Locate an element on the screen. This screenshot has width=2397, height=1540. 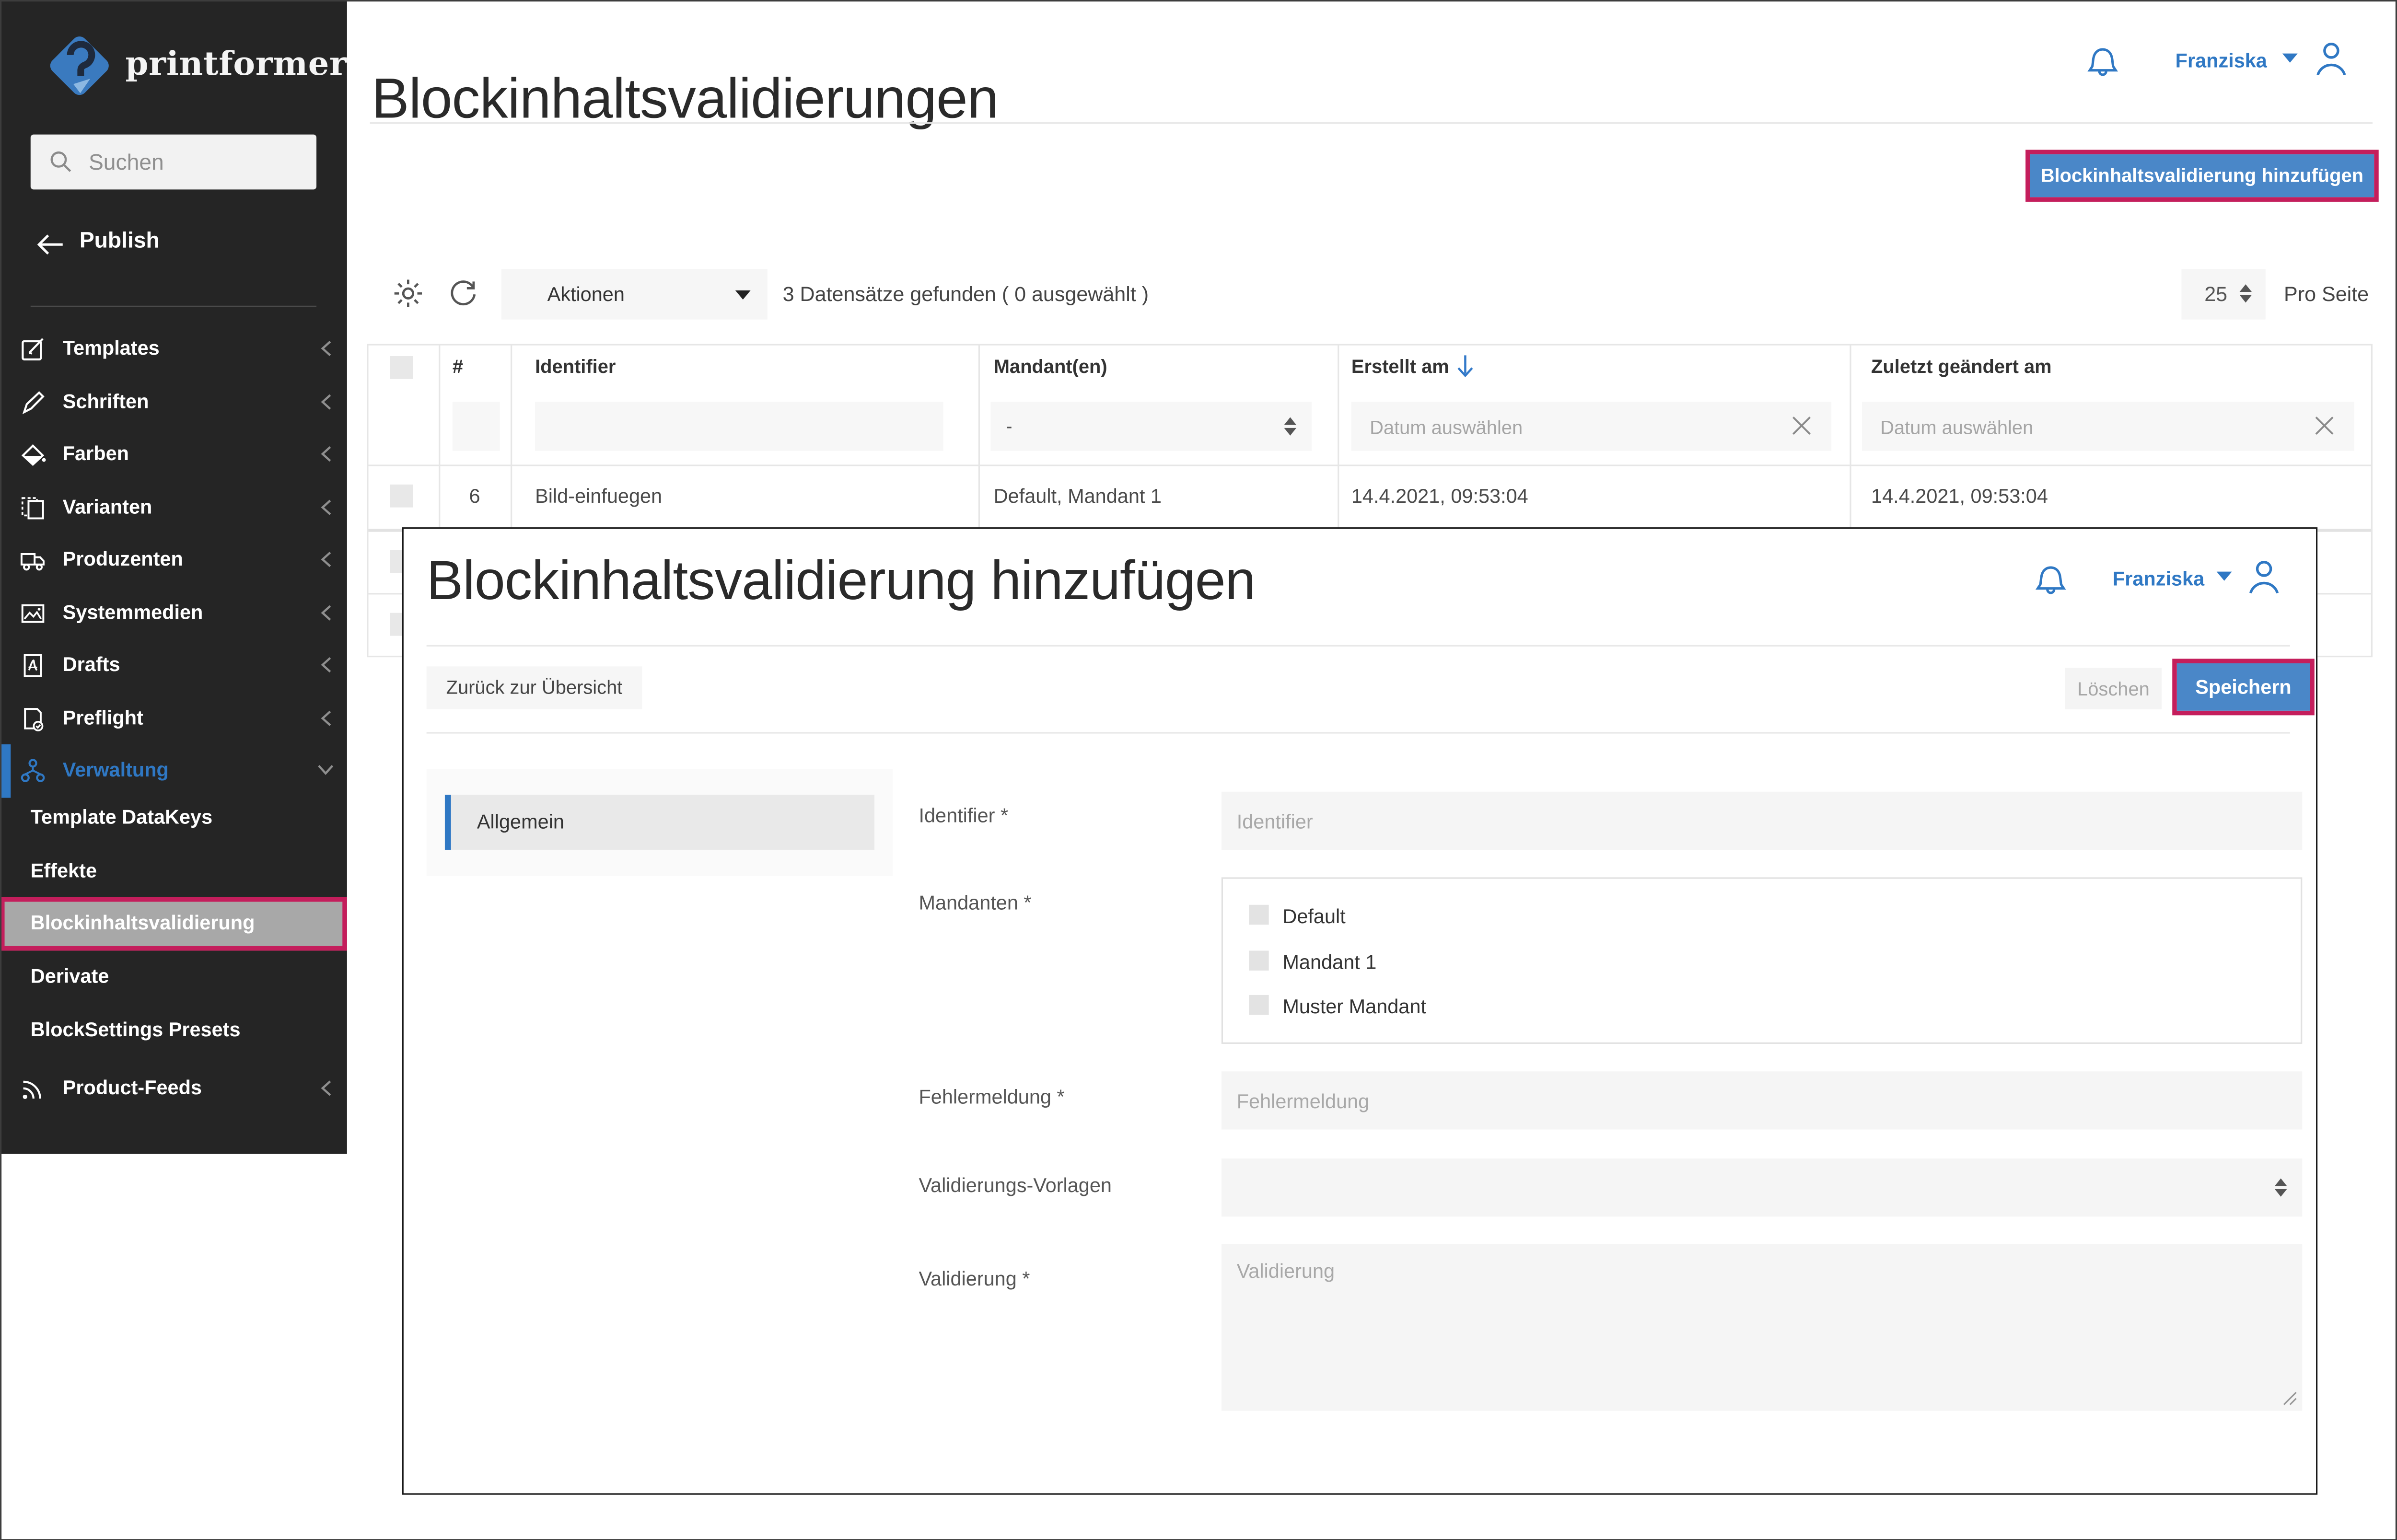
cell-created: 14.4.2021, 09:53:04 is located at coordinates (1439, 496).